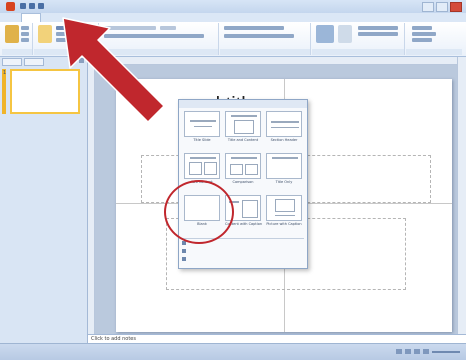 The width and height of the screenshot is (466, 360). I want to click on layout-picture-with-caption: Picture with Caption, so click(284, 210).